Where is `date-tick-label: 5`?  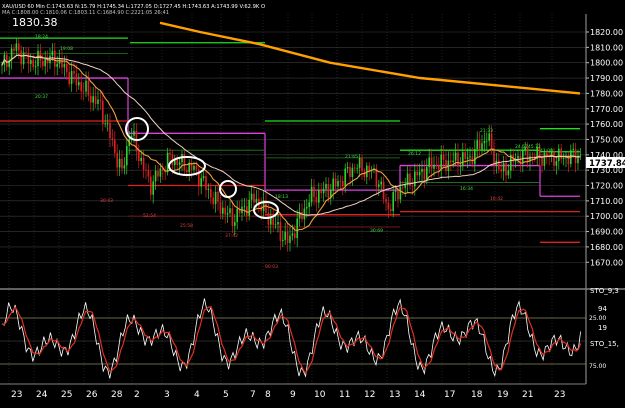 date-tick-label: 5 is located at coordinates (226, 395).